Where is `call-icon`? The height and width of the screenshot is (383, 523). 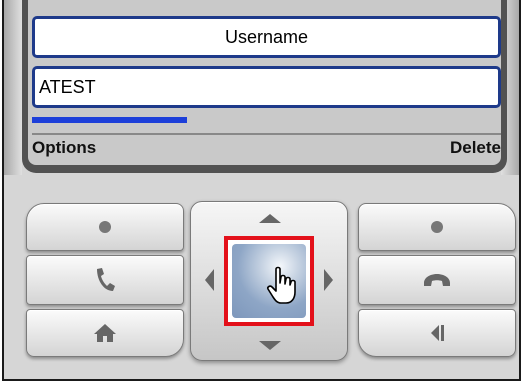
call-icon is located at coordinates (106, 279).